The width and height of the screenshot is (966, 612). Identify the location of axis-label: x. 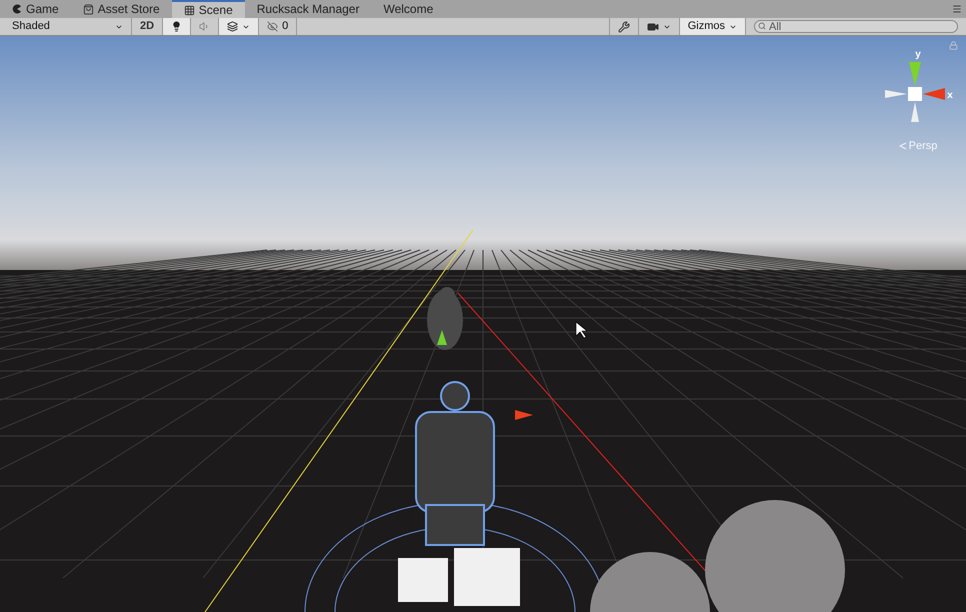
(950, 95).